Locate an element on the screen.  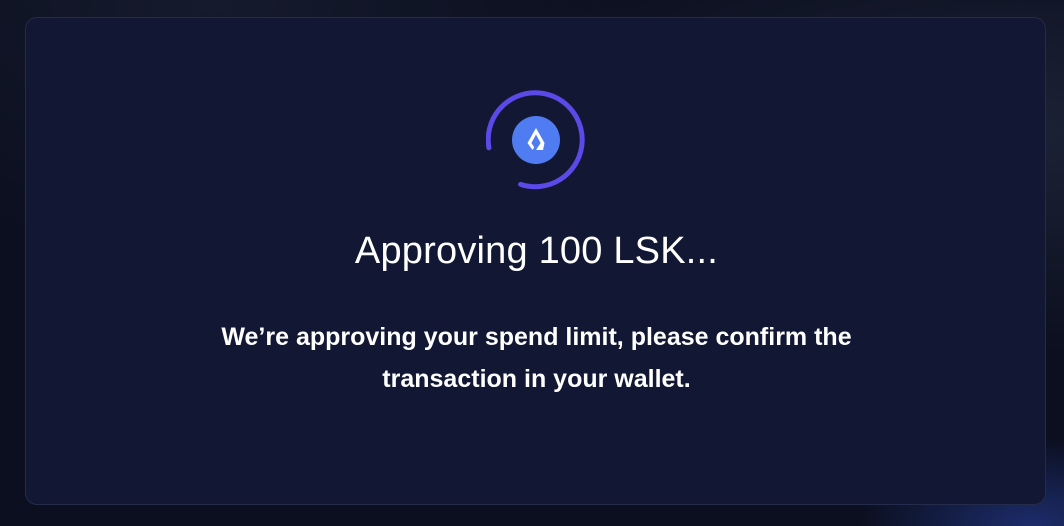
loading-spinner is located at coordinates (536, 140).